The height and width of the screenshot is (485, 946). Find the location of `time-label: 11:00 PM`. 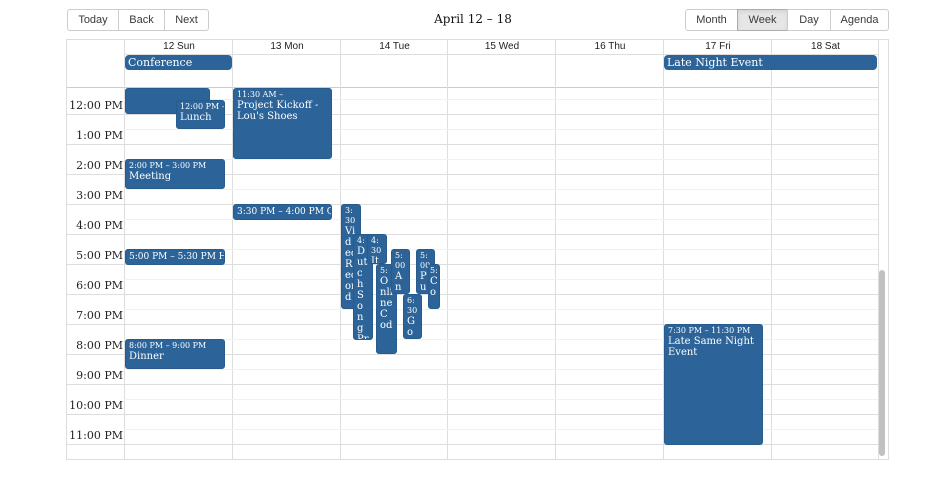

time-label: 11:00 PM is located at coordinates (96, 435).